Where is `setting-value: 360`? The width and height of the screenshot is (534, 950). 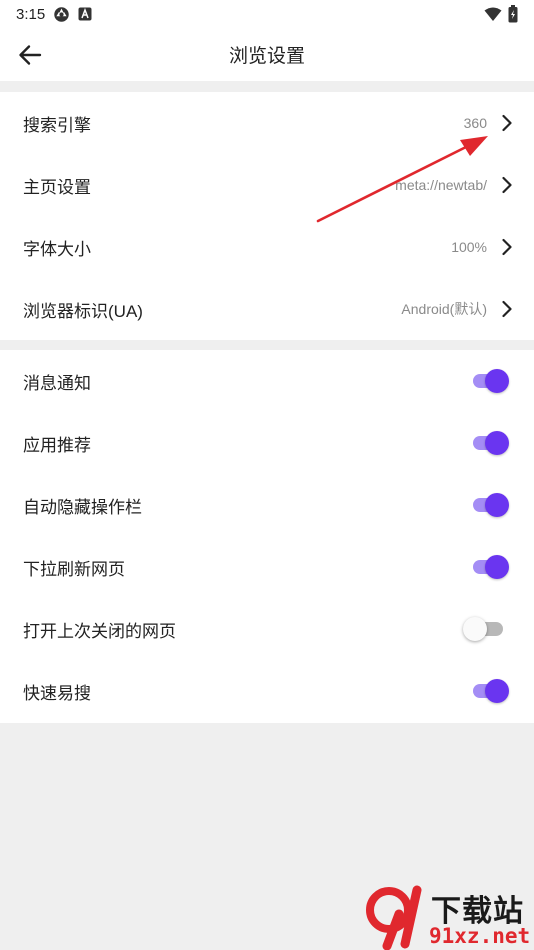
setting-value: 360 is located at coordinates (475, 123).